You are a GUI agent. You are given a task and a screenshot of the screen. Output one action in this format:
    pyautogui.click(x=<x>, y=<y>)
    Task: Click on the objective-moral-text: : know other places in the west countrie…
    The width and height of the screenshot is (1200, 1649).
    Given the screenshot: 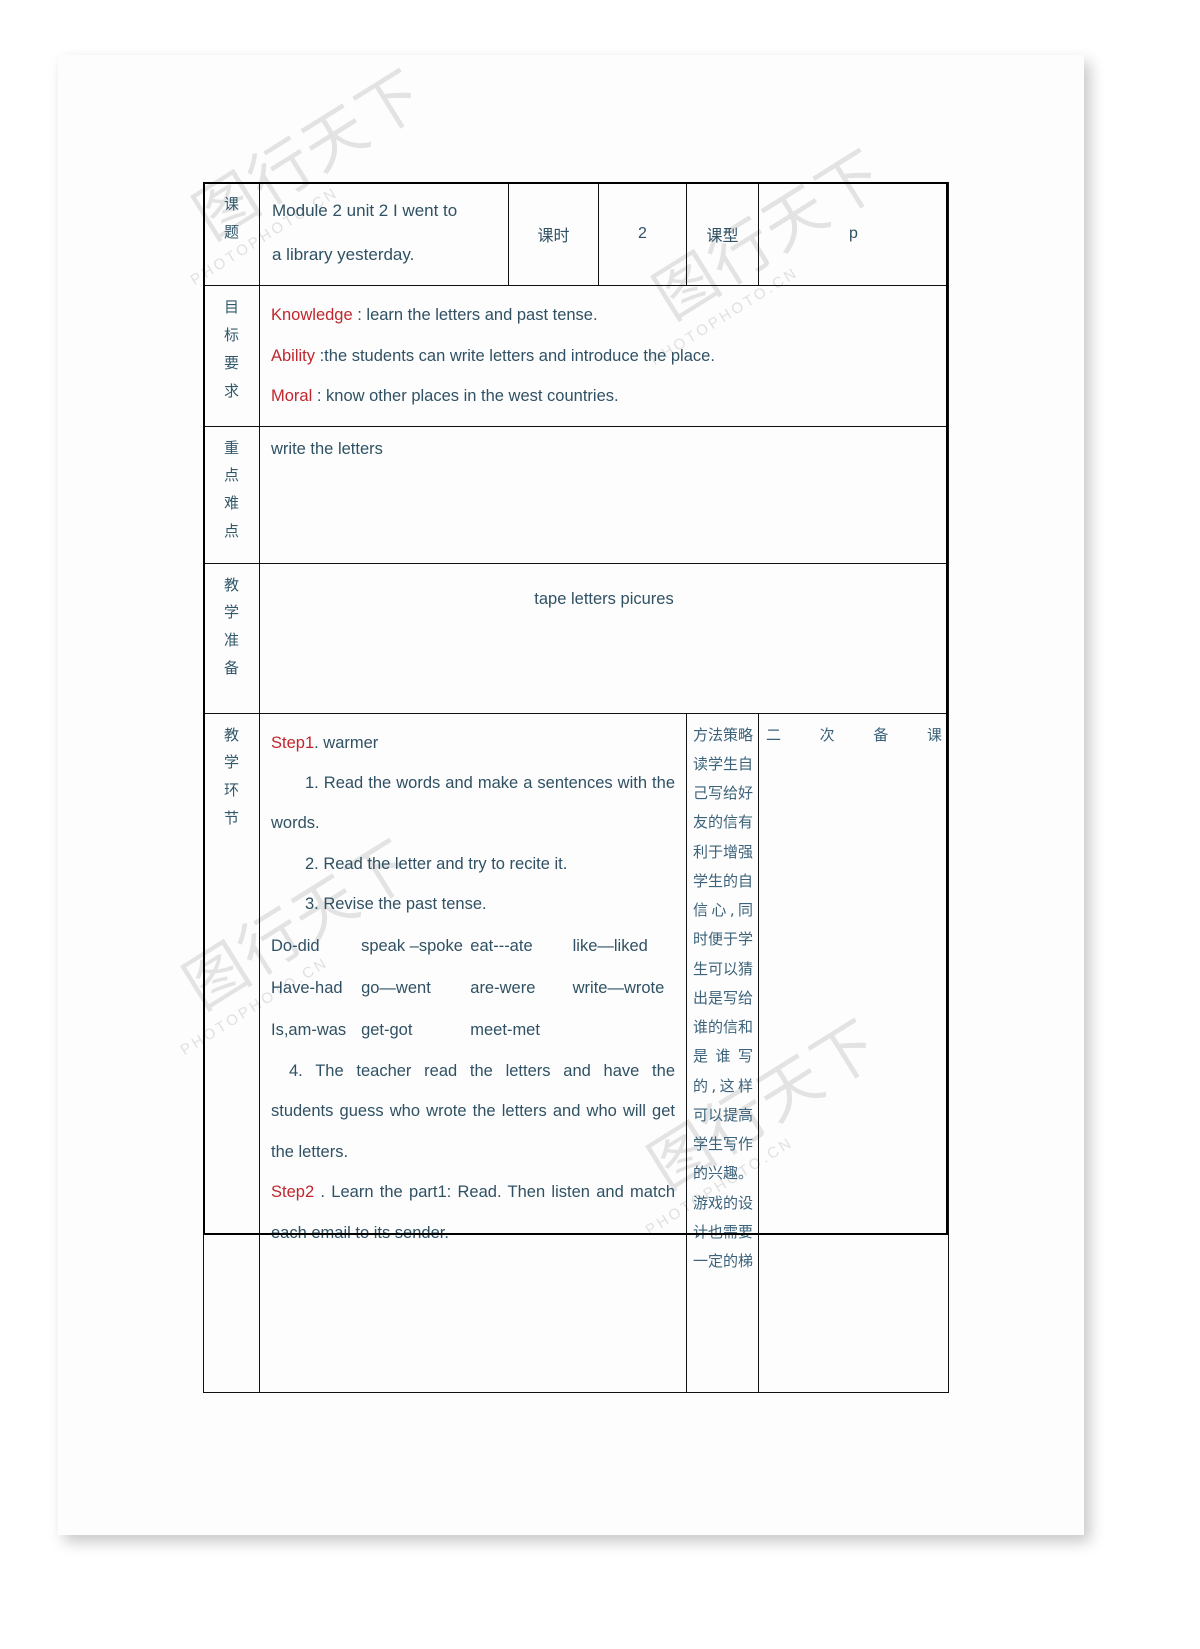 What is the action you would take?
    pyautogui.click(x=465, y=396)
    